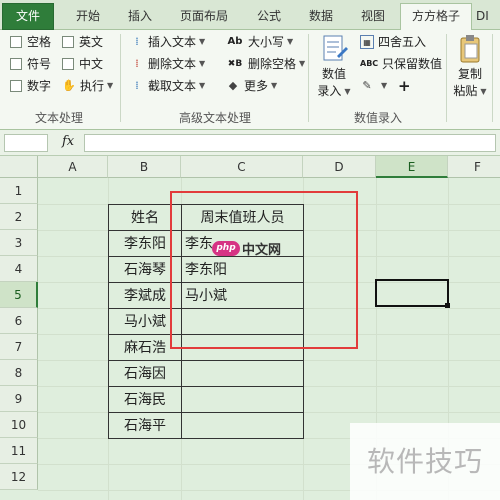 Image resolution: width=500 pixels, height=500 pixels. What do you see at coordinates (465, 91) in the screenshot?
I see `paste-label: 粘贴` at bounding box center [465, 91].